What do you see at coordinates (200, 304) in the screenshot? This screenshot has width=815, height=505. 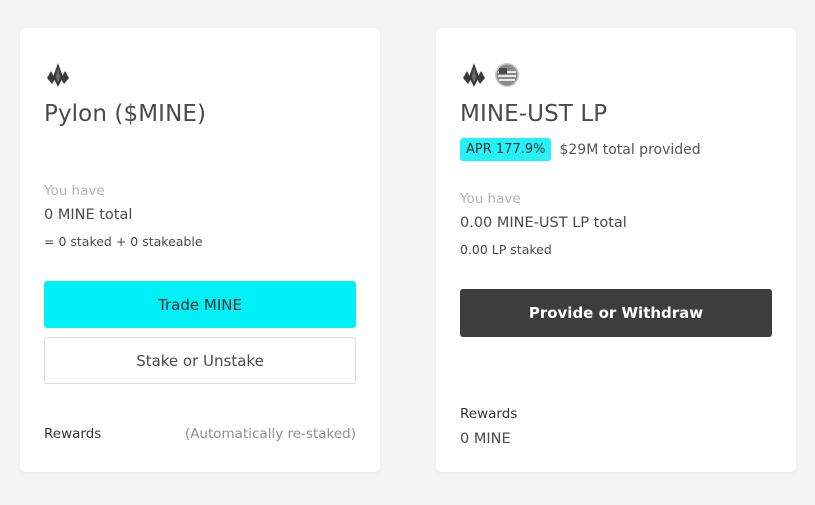 I see `trade-mine-button: Trade MINE` at bounding box center [200, 304].